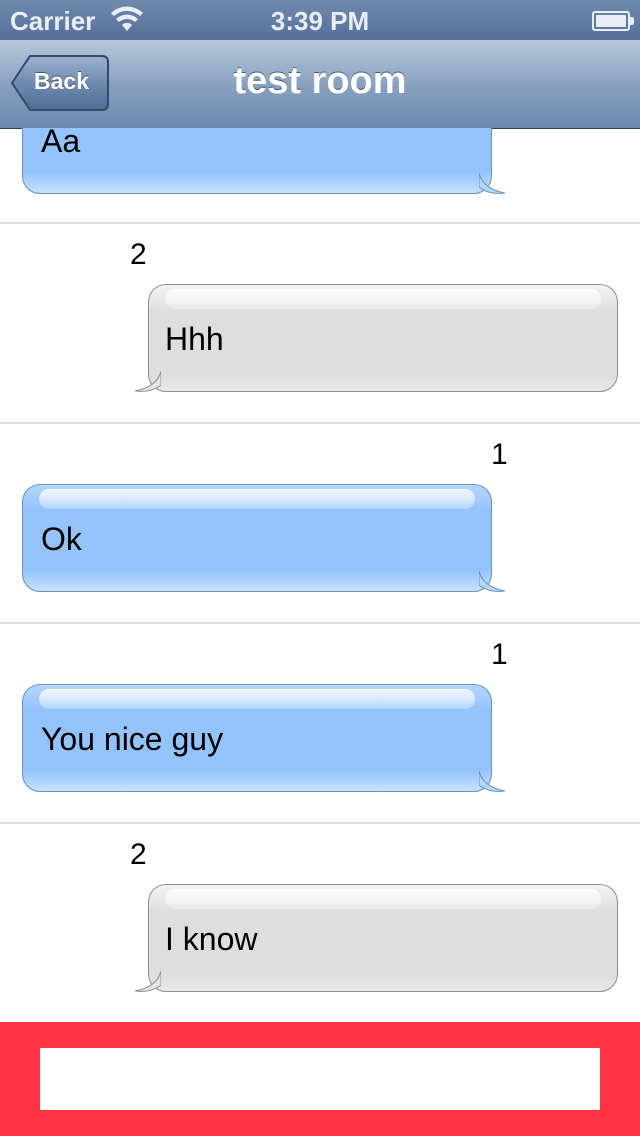  Describe the element at coordinates (211, 939) in the screenshot. I see `message-text: I know` at that location.